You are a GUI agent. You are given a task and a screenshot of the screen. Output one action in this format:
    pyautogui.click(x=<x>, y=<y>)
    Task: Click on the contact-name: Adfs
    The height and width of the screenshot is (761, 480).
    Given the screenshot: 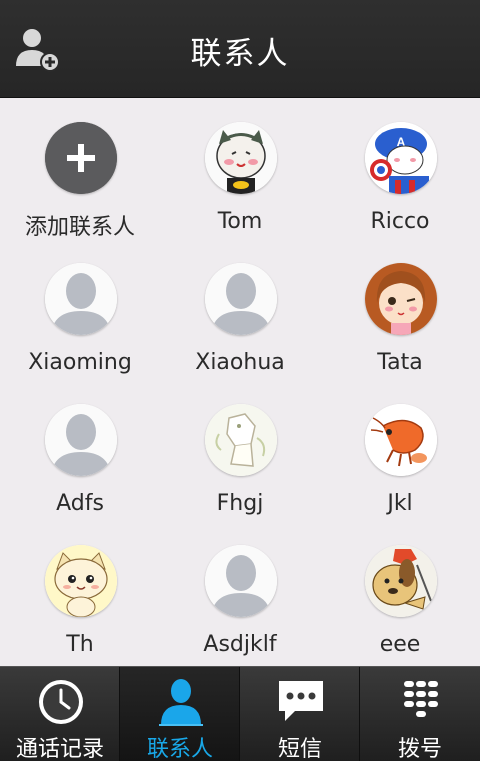 What is the action you would take?
    pyautogui.click(x=80, y=503)
    